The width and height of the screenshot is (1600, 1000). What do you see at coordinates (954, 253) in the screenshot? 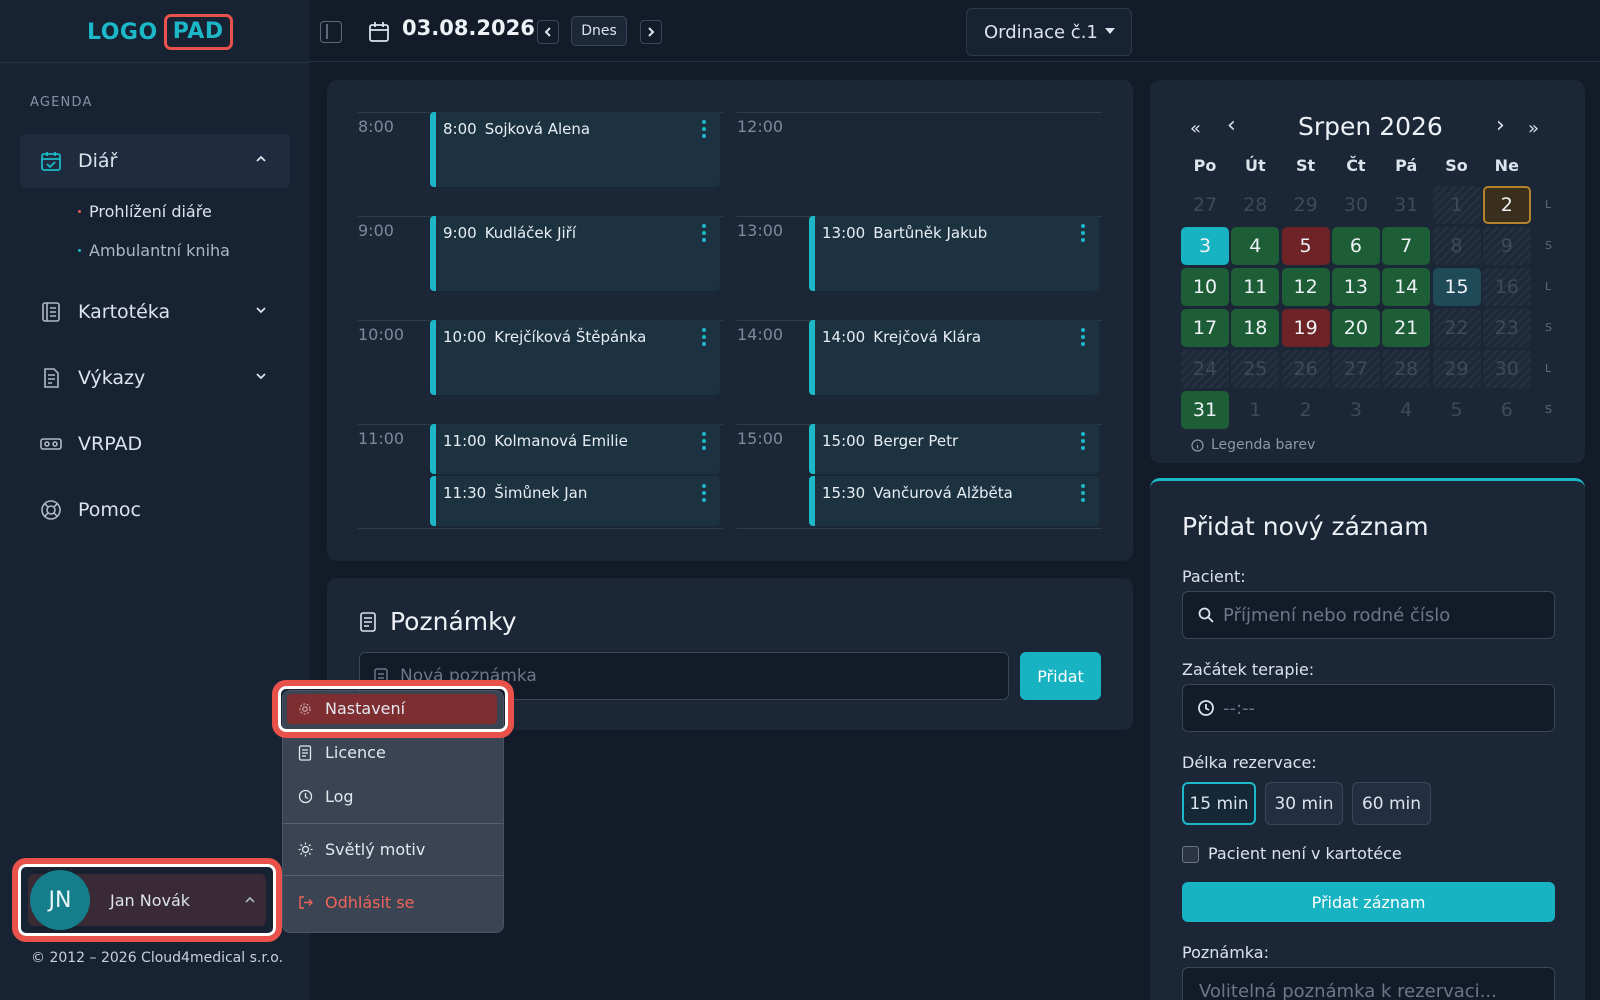
I see `appointment-card: 13:00 Bartůněk Jakub` at bounding box center [954, 253].